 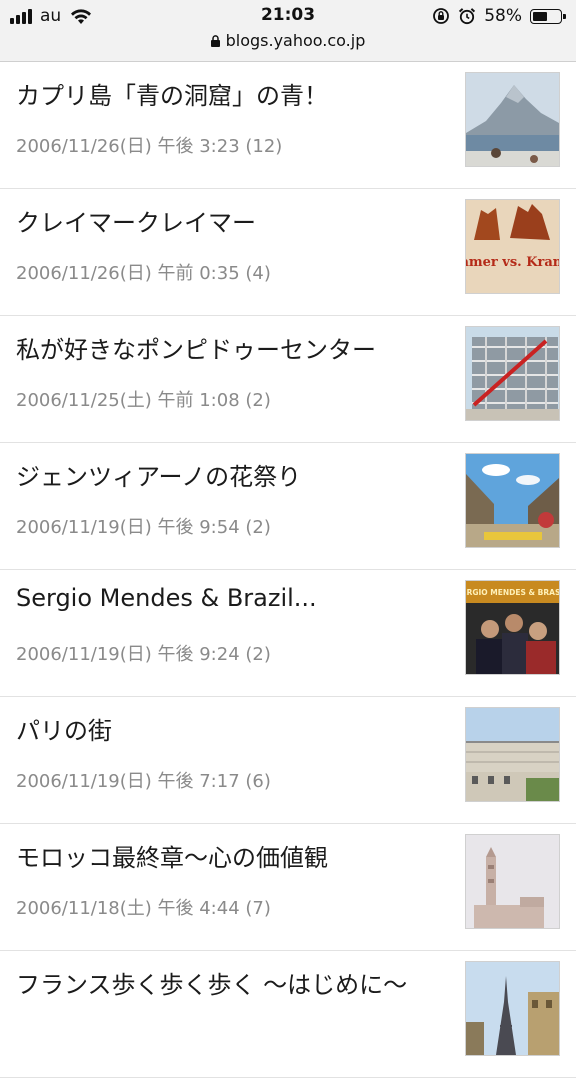 I want to click on mosque-minaret-thumbnail, so click(x=512, y=881).